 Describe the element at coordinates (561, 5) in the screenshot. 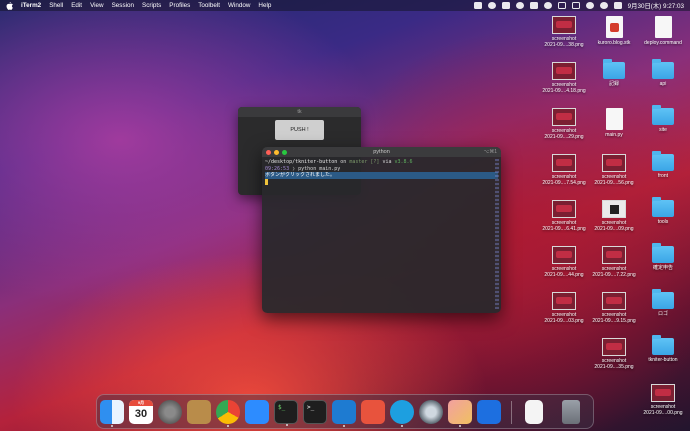

I see `input-source-icon` at that location.